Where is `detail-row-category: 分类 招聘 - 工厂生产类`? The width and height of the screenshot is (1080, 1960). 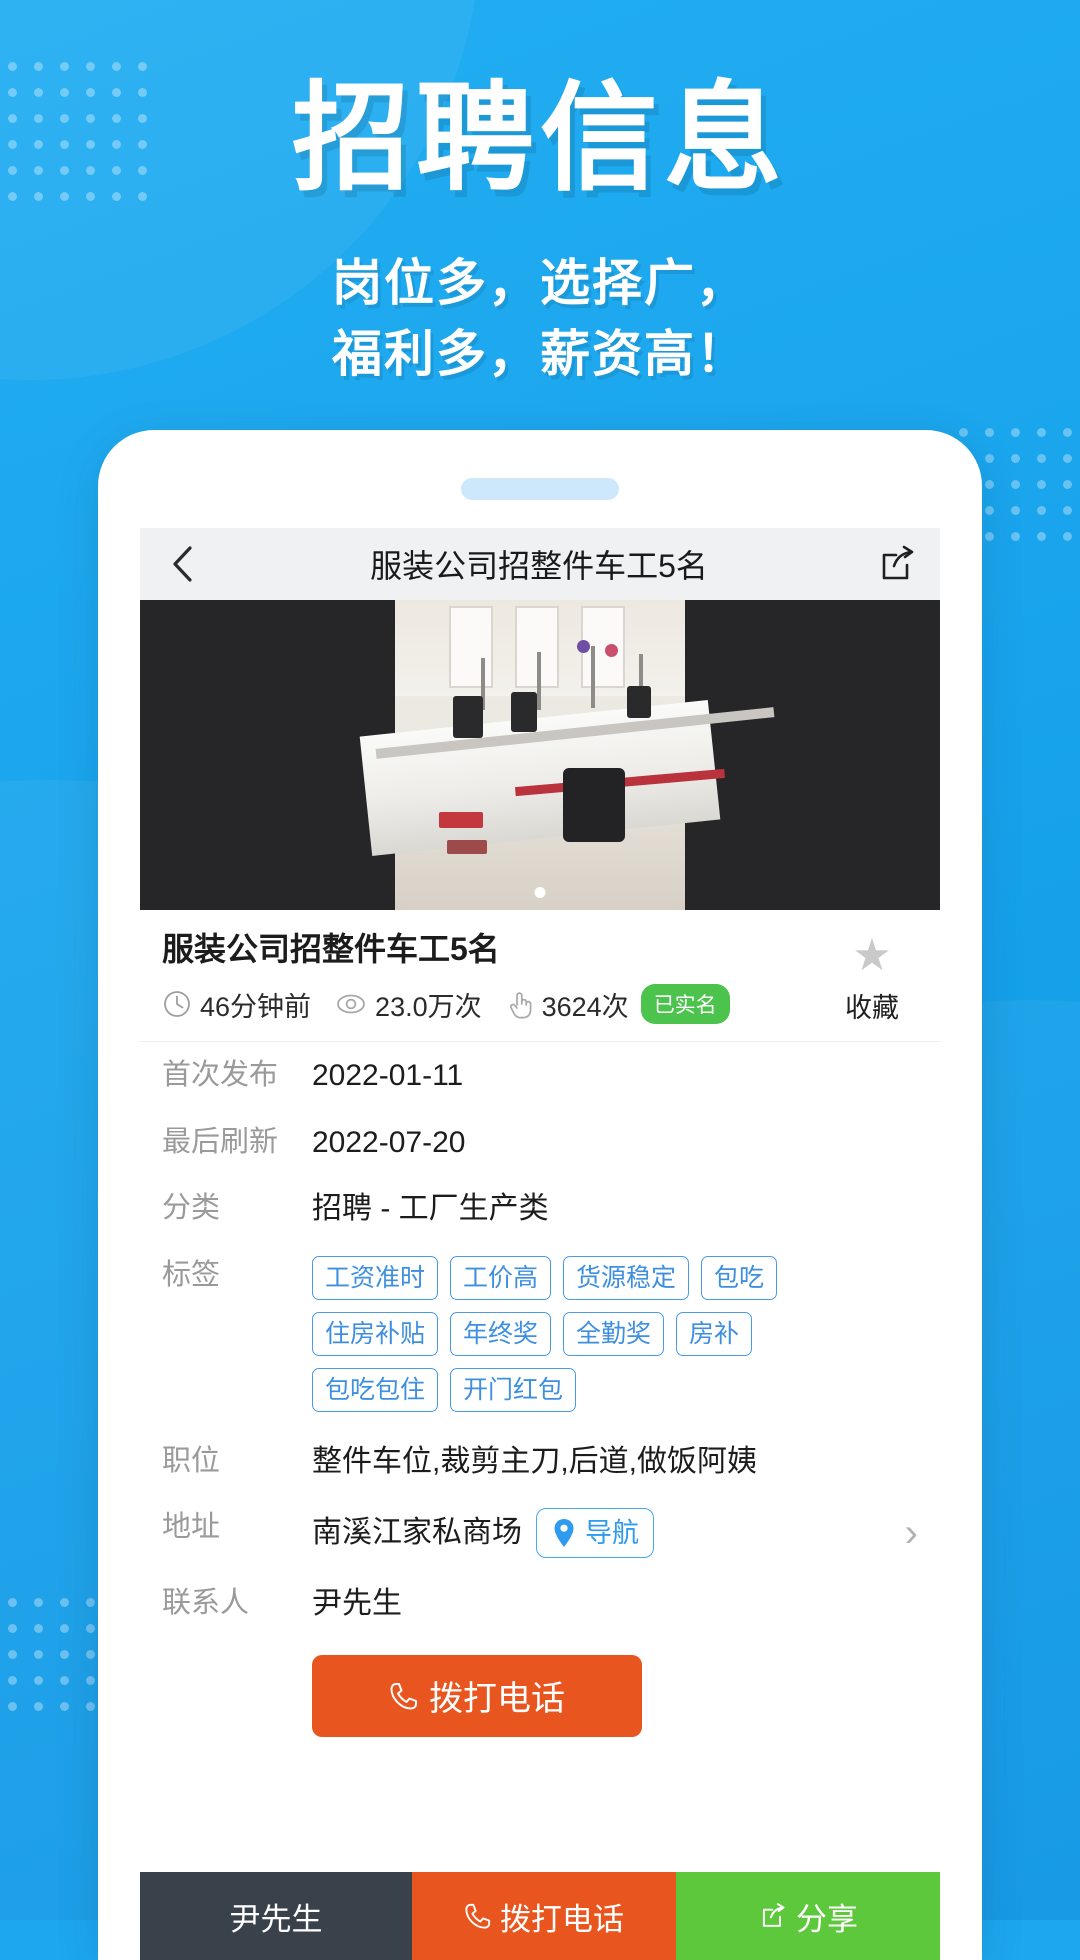 detail-row-category: 分类 招聘 - 工厂生产类 is located at coordinates (540, 1209).